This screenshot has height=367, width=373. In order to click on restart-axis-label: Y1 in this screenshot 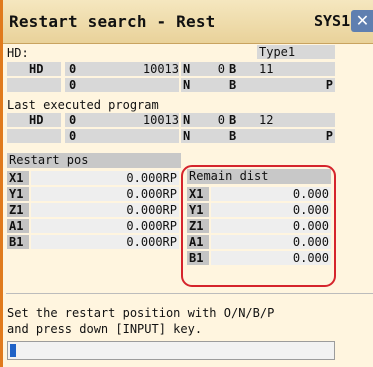, I will do `click(18, 194)`.